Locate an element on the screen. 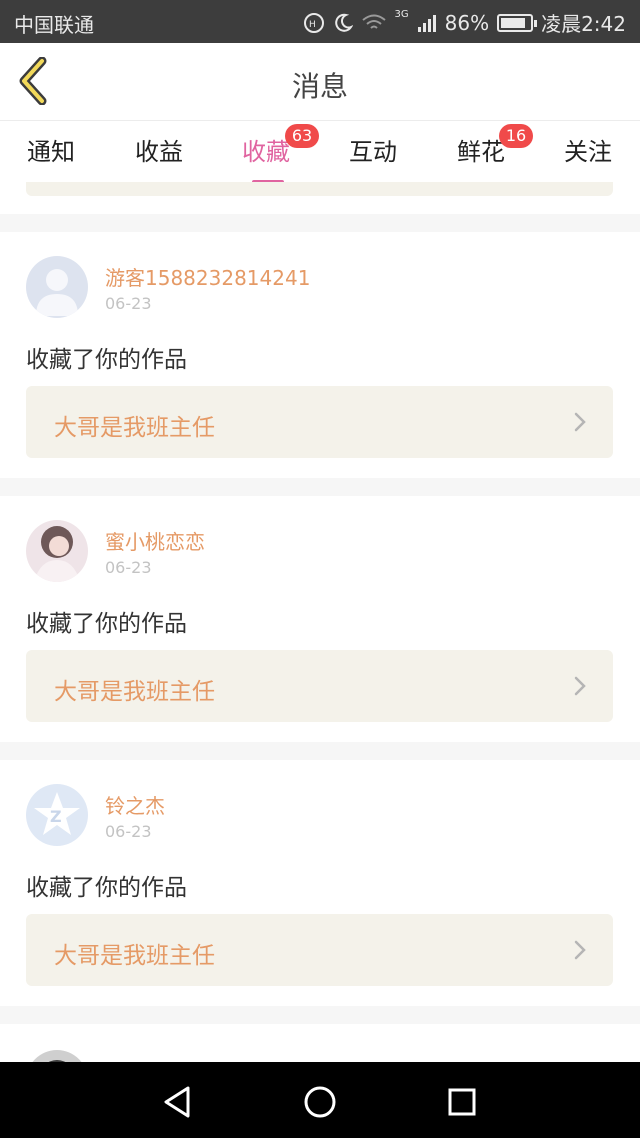 This screenshot has width=640, height=1138. tab-label: 收藏 is located at coordinates (266, 152).